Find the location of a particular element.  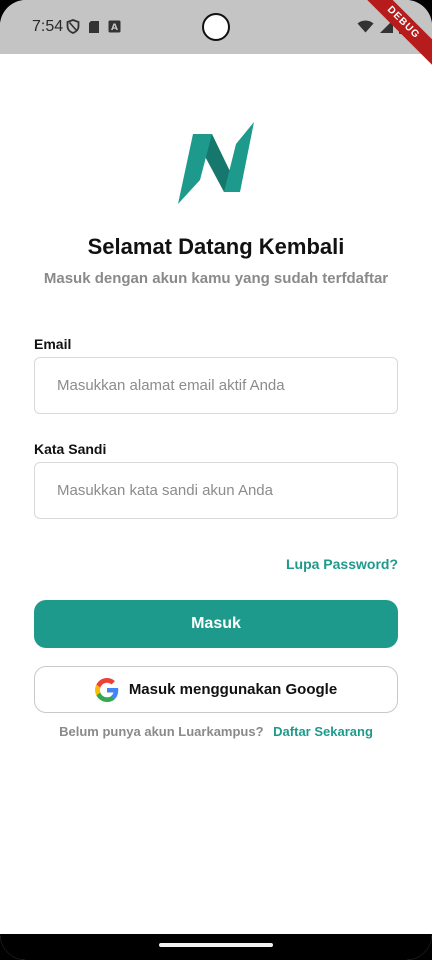

email-field is located at coordinates (216, 385).